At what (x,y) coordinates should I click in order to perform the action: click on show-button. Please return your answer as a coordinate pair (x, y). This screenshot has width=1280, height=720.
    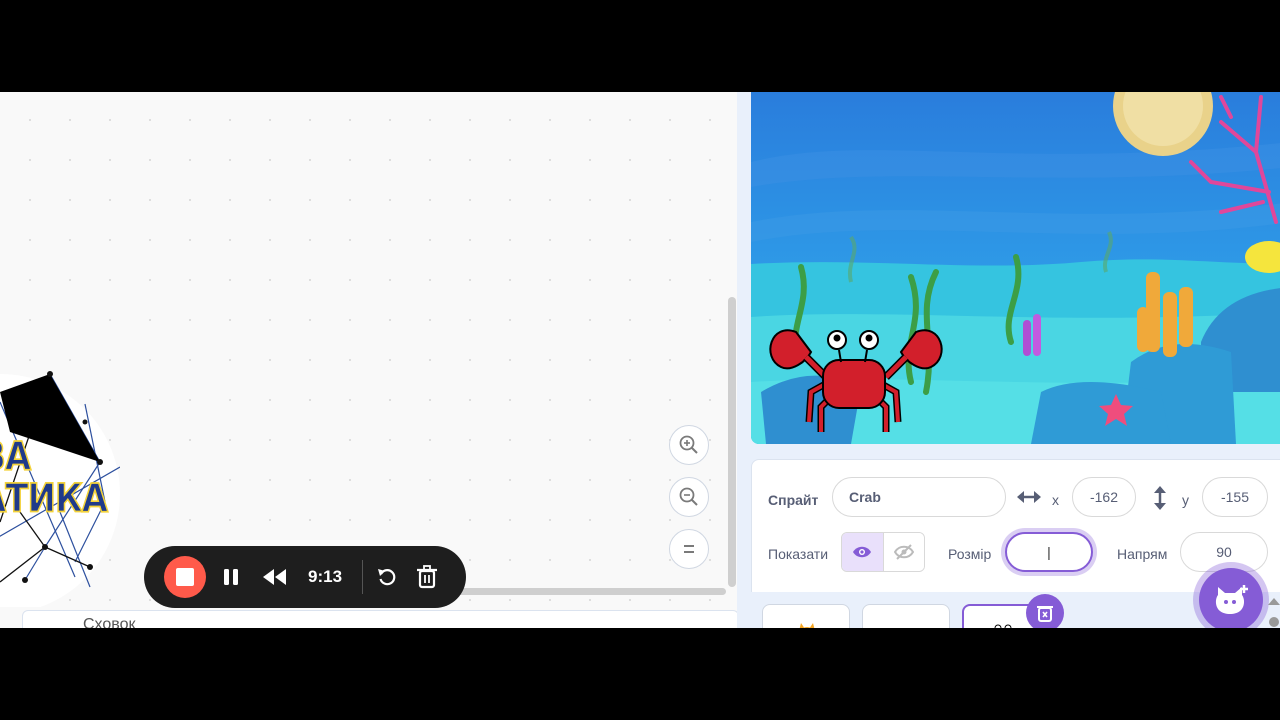
    Looking at the image, I should click on (863, 552).